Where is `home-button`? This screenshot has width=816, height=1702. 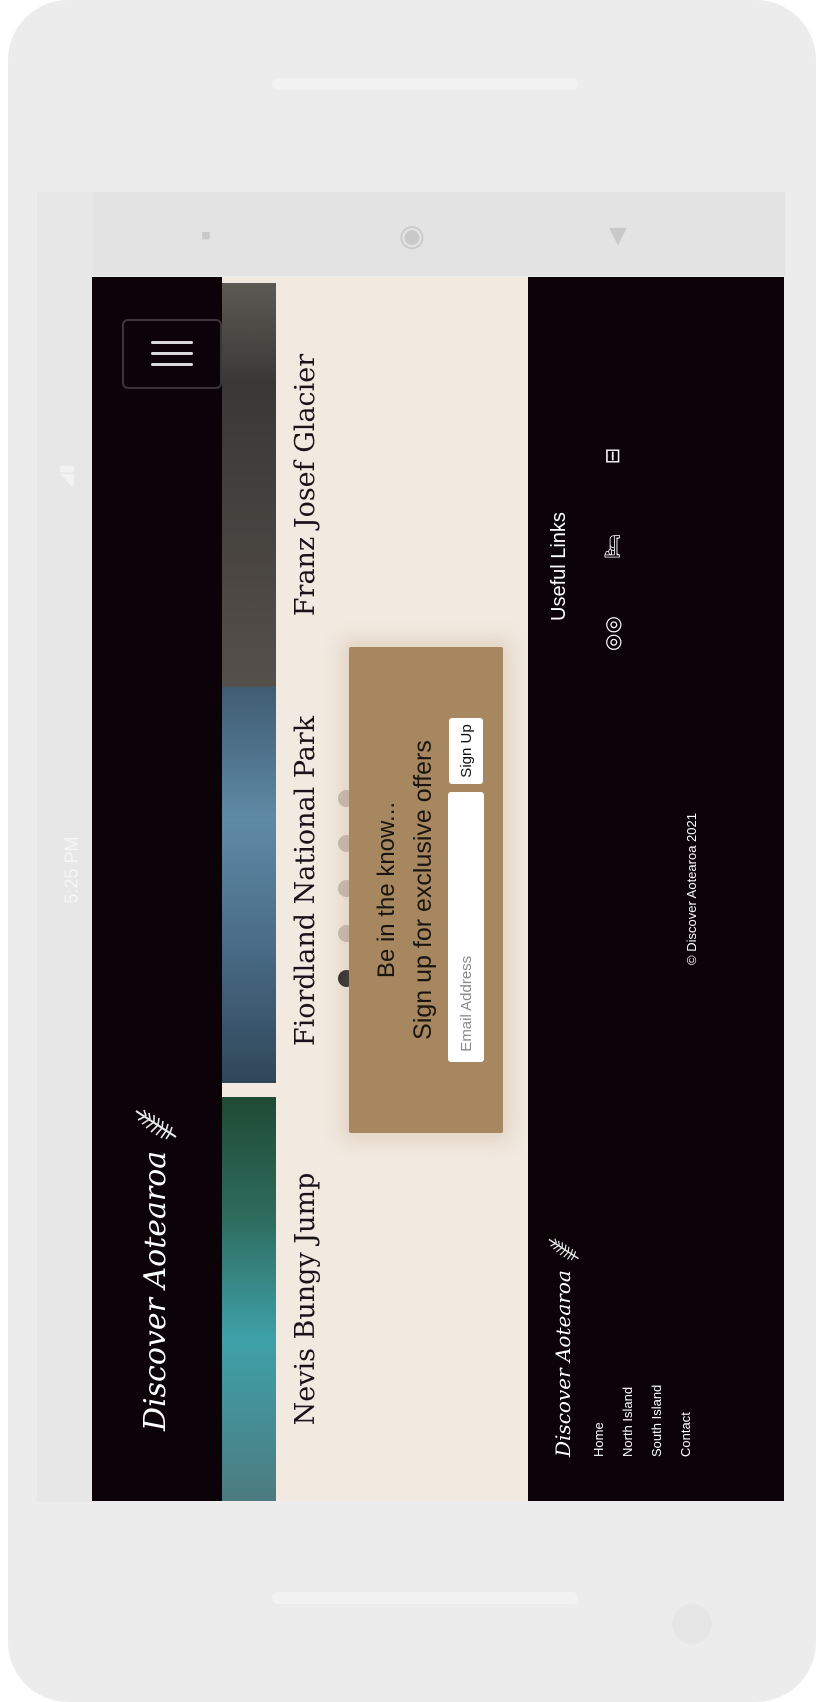 home-button is located at coordinates (692, 1624).